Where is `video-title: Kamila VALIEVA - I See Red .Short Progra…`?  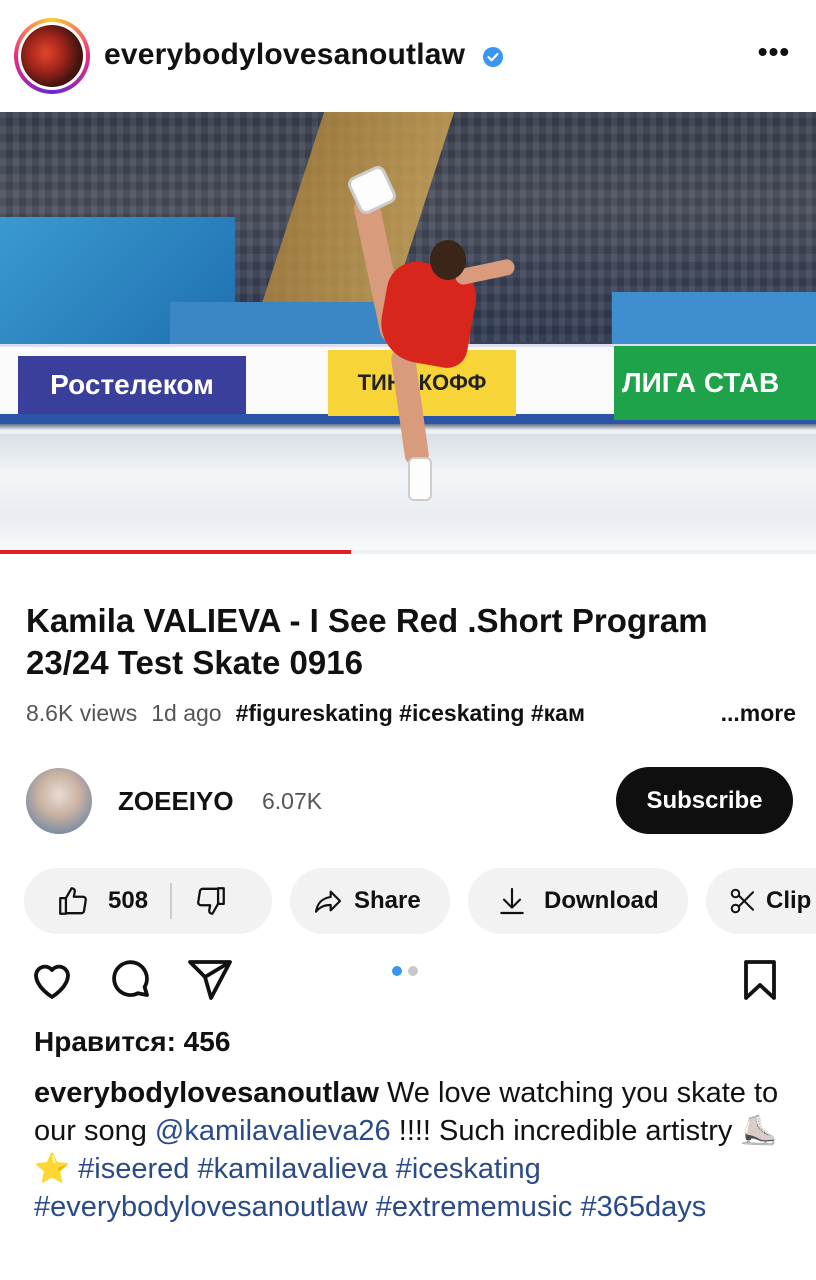
video-title: Kamila VALIEVA - I See Red .Short Progra… is located at coordinates (367, 641).